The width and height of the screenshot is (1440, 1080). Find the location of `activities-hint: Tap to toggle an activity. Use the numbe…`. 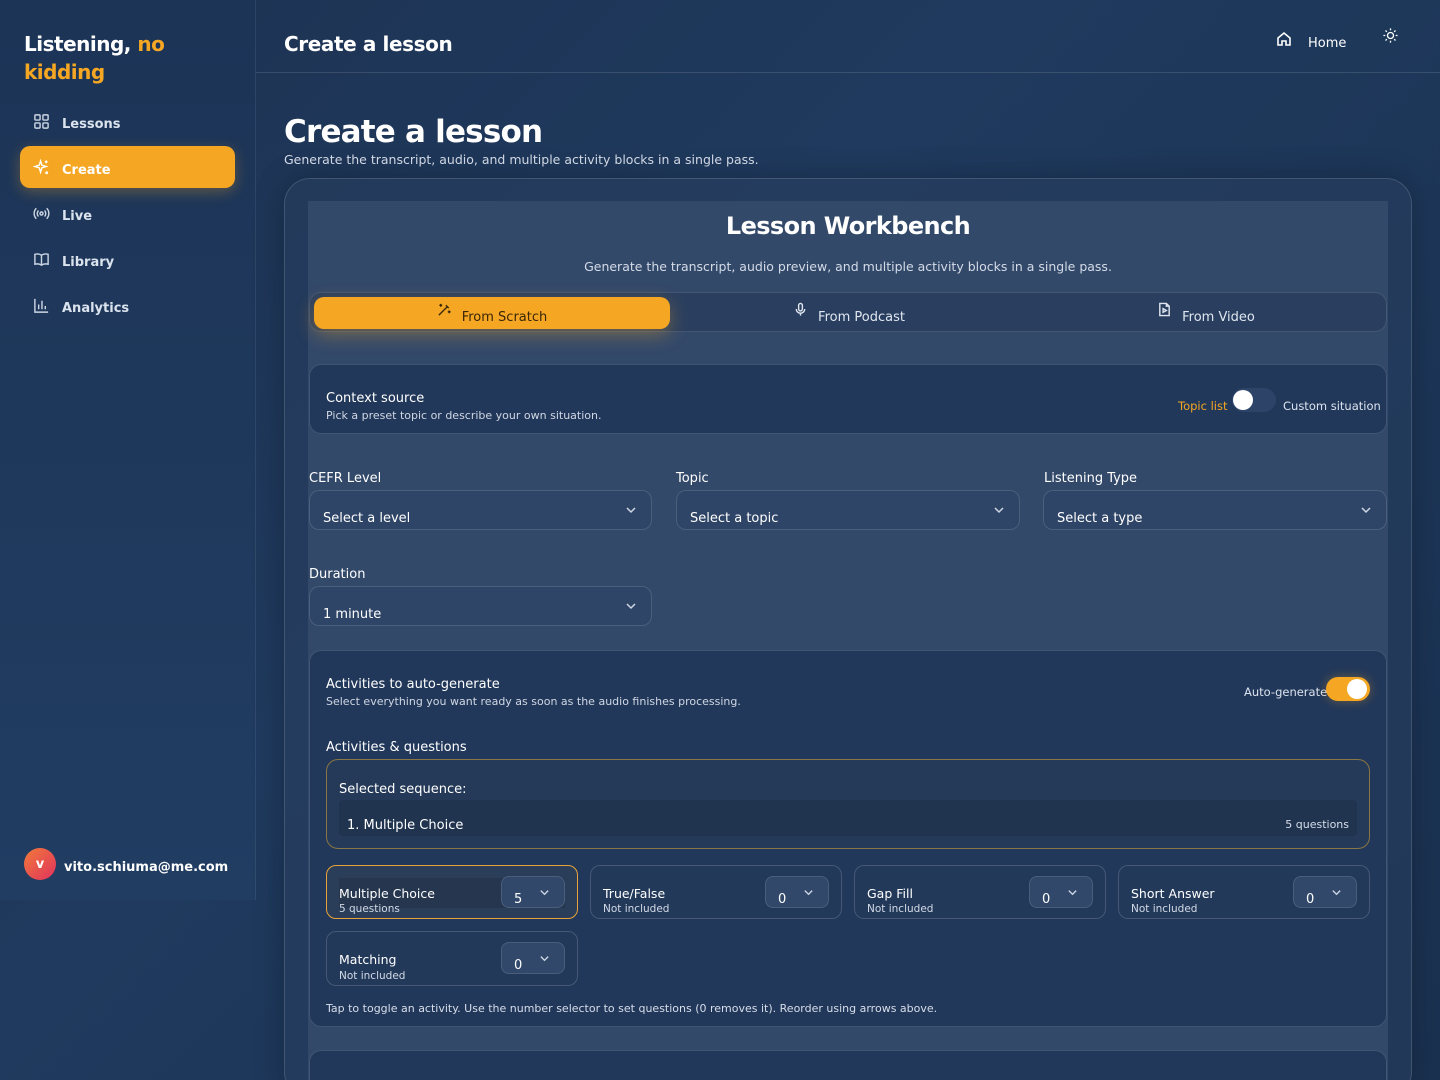

activities-hint: Tap to toggle an activity. Use the numbe… is located at coordinates (632, 1008).